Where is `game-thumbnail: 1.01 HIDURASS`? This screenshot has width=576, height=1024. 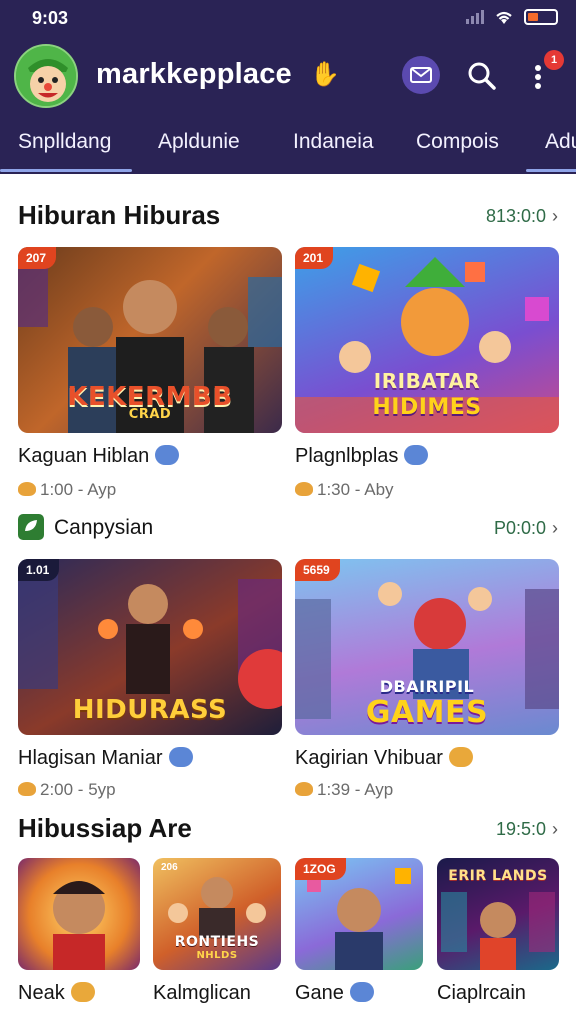 game-thumbnail: 1.01 HIDURASS is located at coordinates (150, 647).